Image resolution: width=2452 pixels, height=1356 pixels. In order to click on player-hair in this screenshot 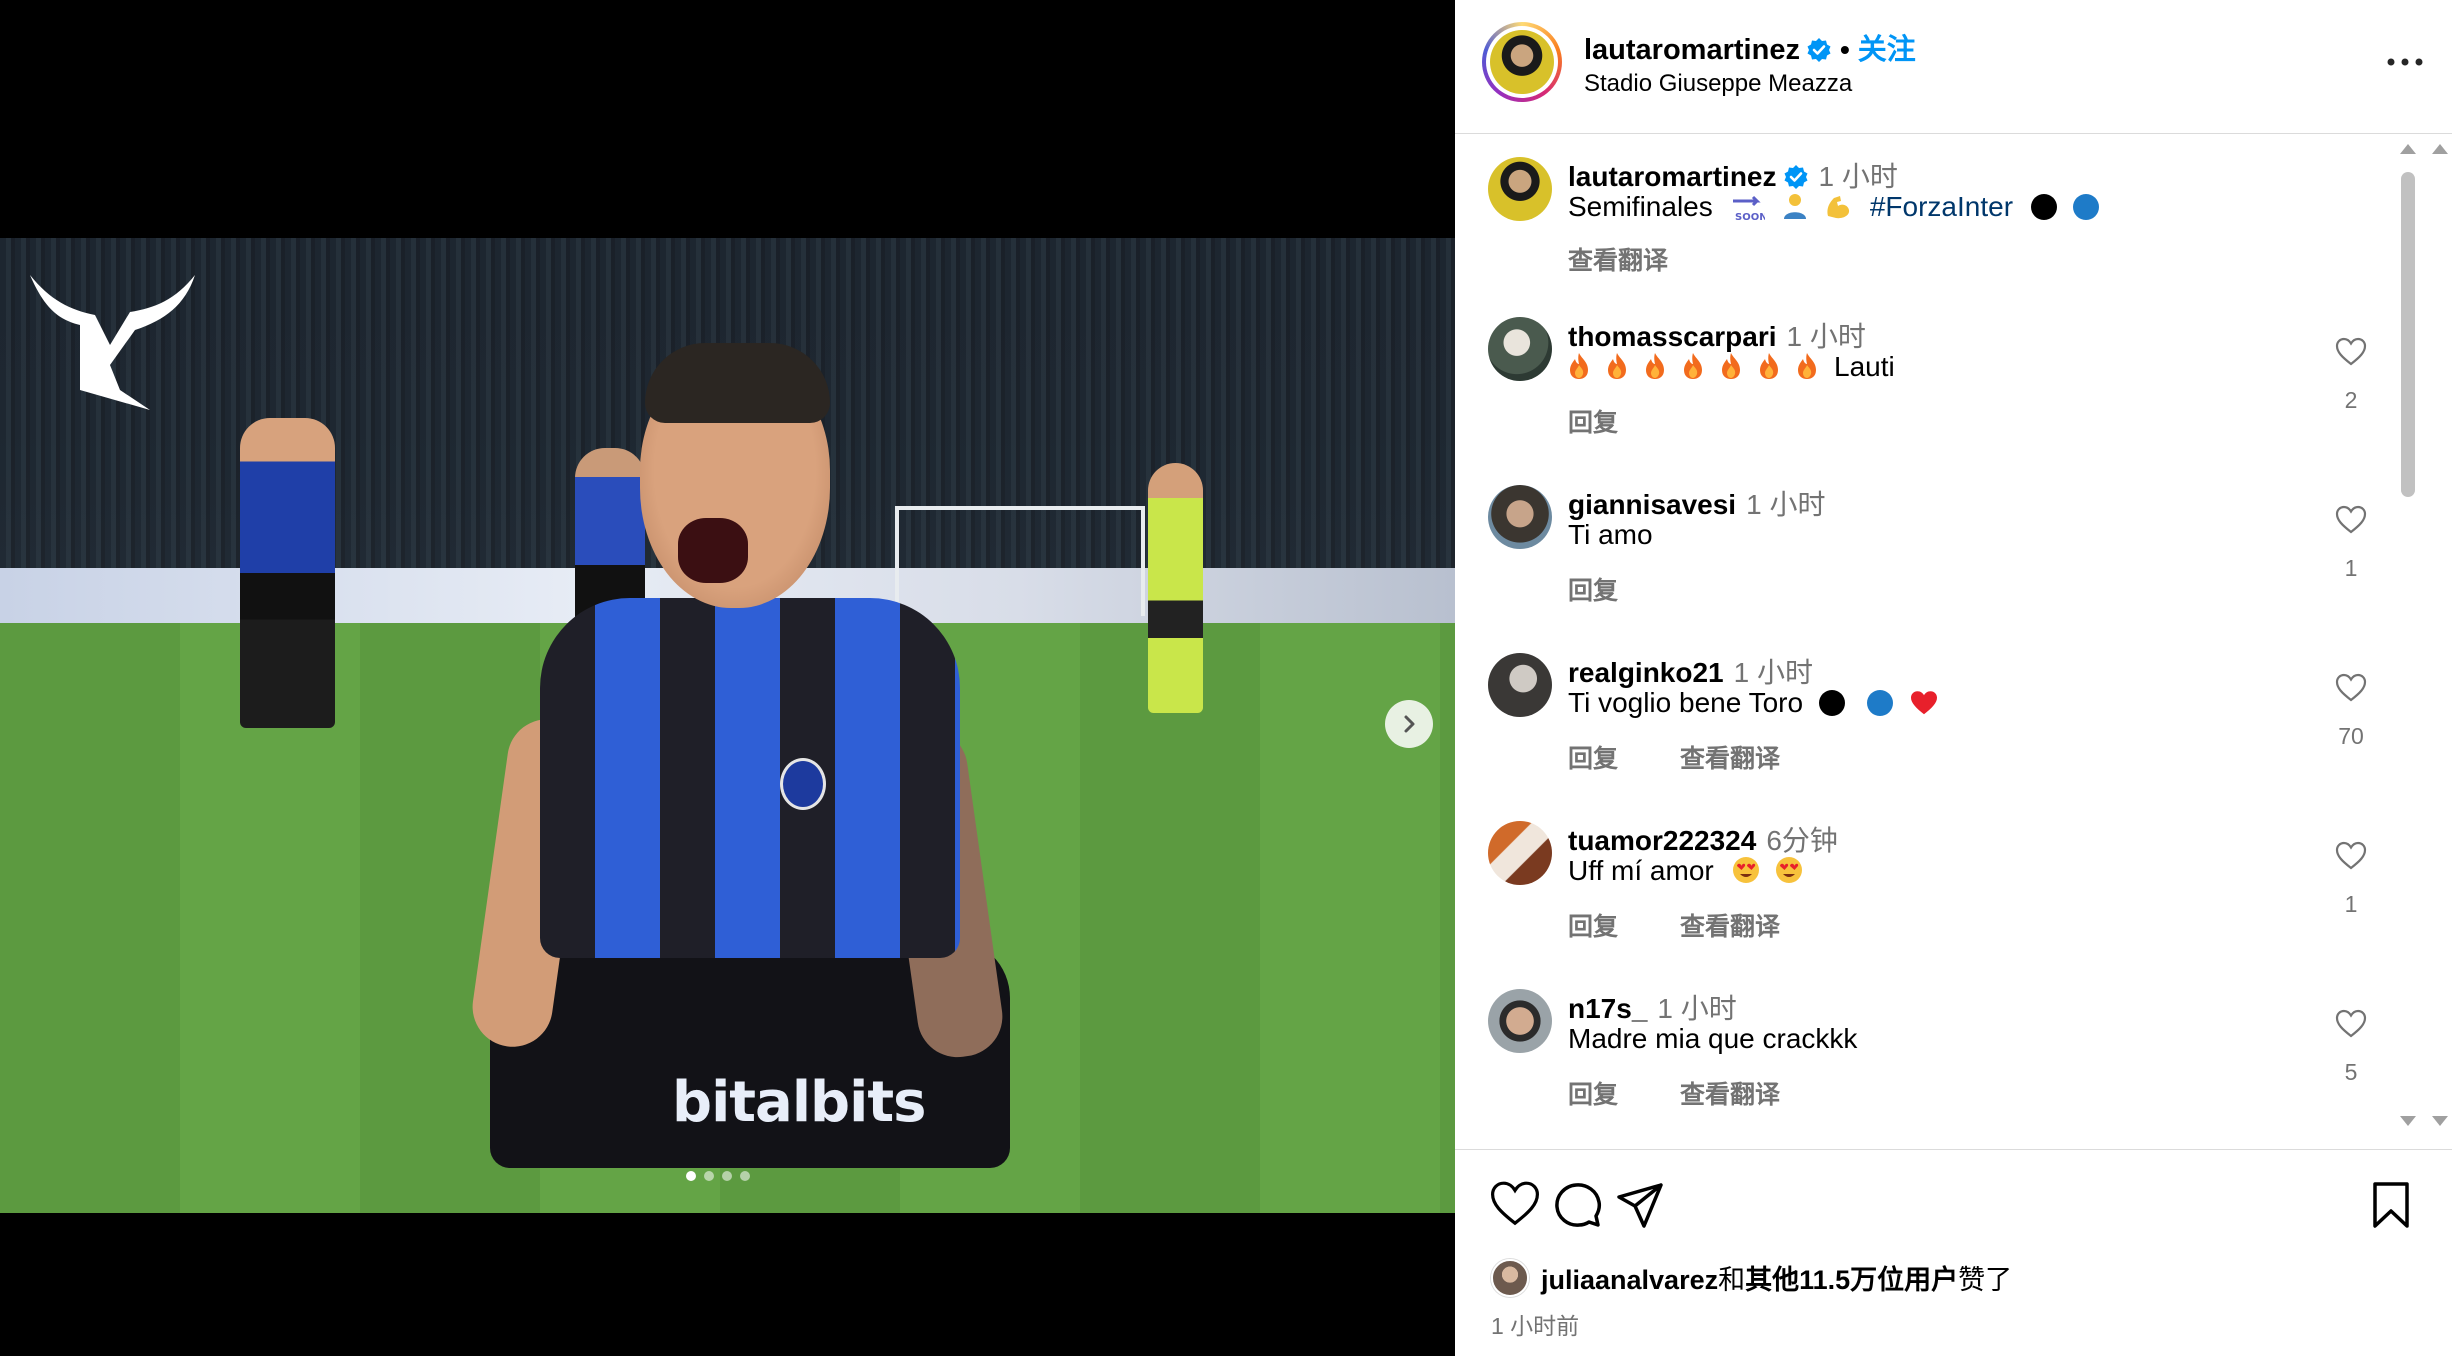, I will do `click(737, 383)`.